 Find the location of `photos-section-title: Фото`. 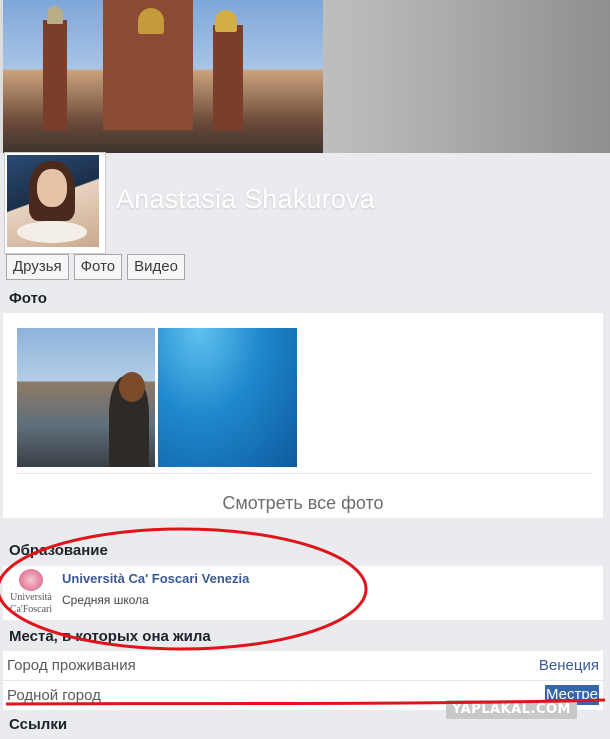

photos-section-title: Фото is located at coordinates (303, 299).